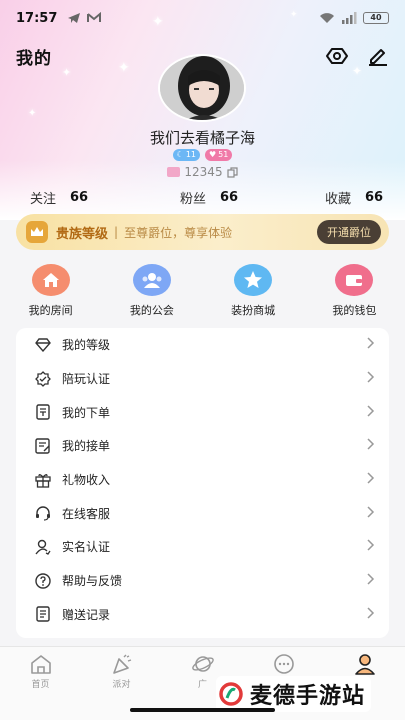 The width and height of the screenshot is (405, 720). Describe the element at coordinates (151, 280) in the screenshot. I see `group-icon` at that location.